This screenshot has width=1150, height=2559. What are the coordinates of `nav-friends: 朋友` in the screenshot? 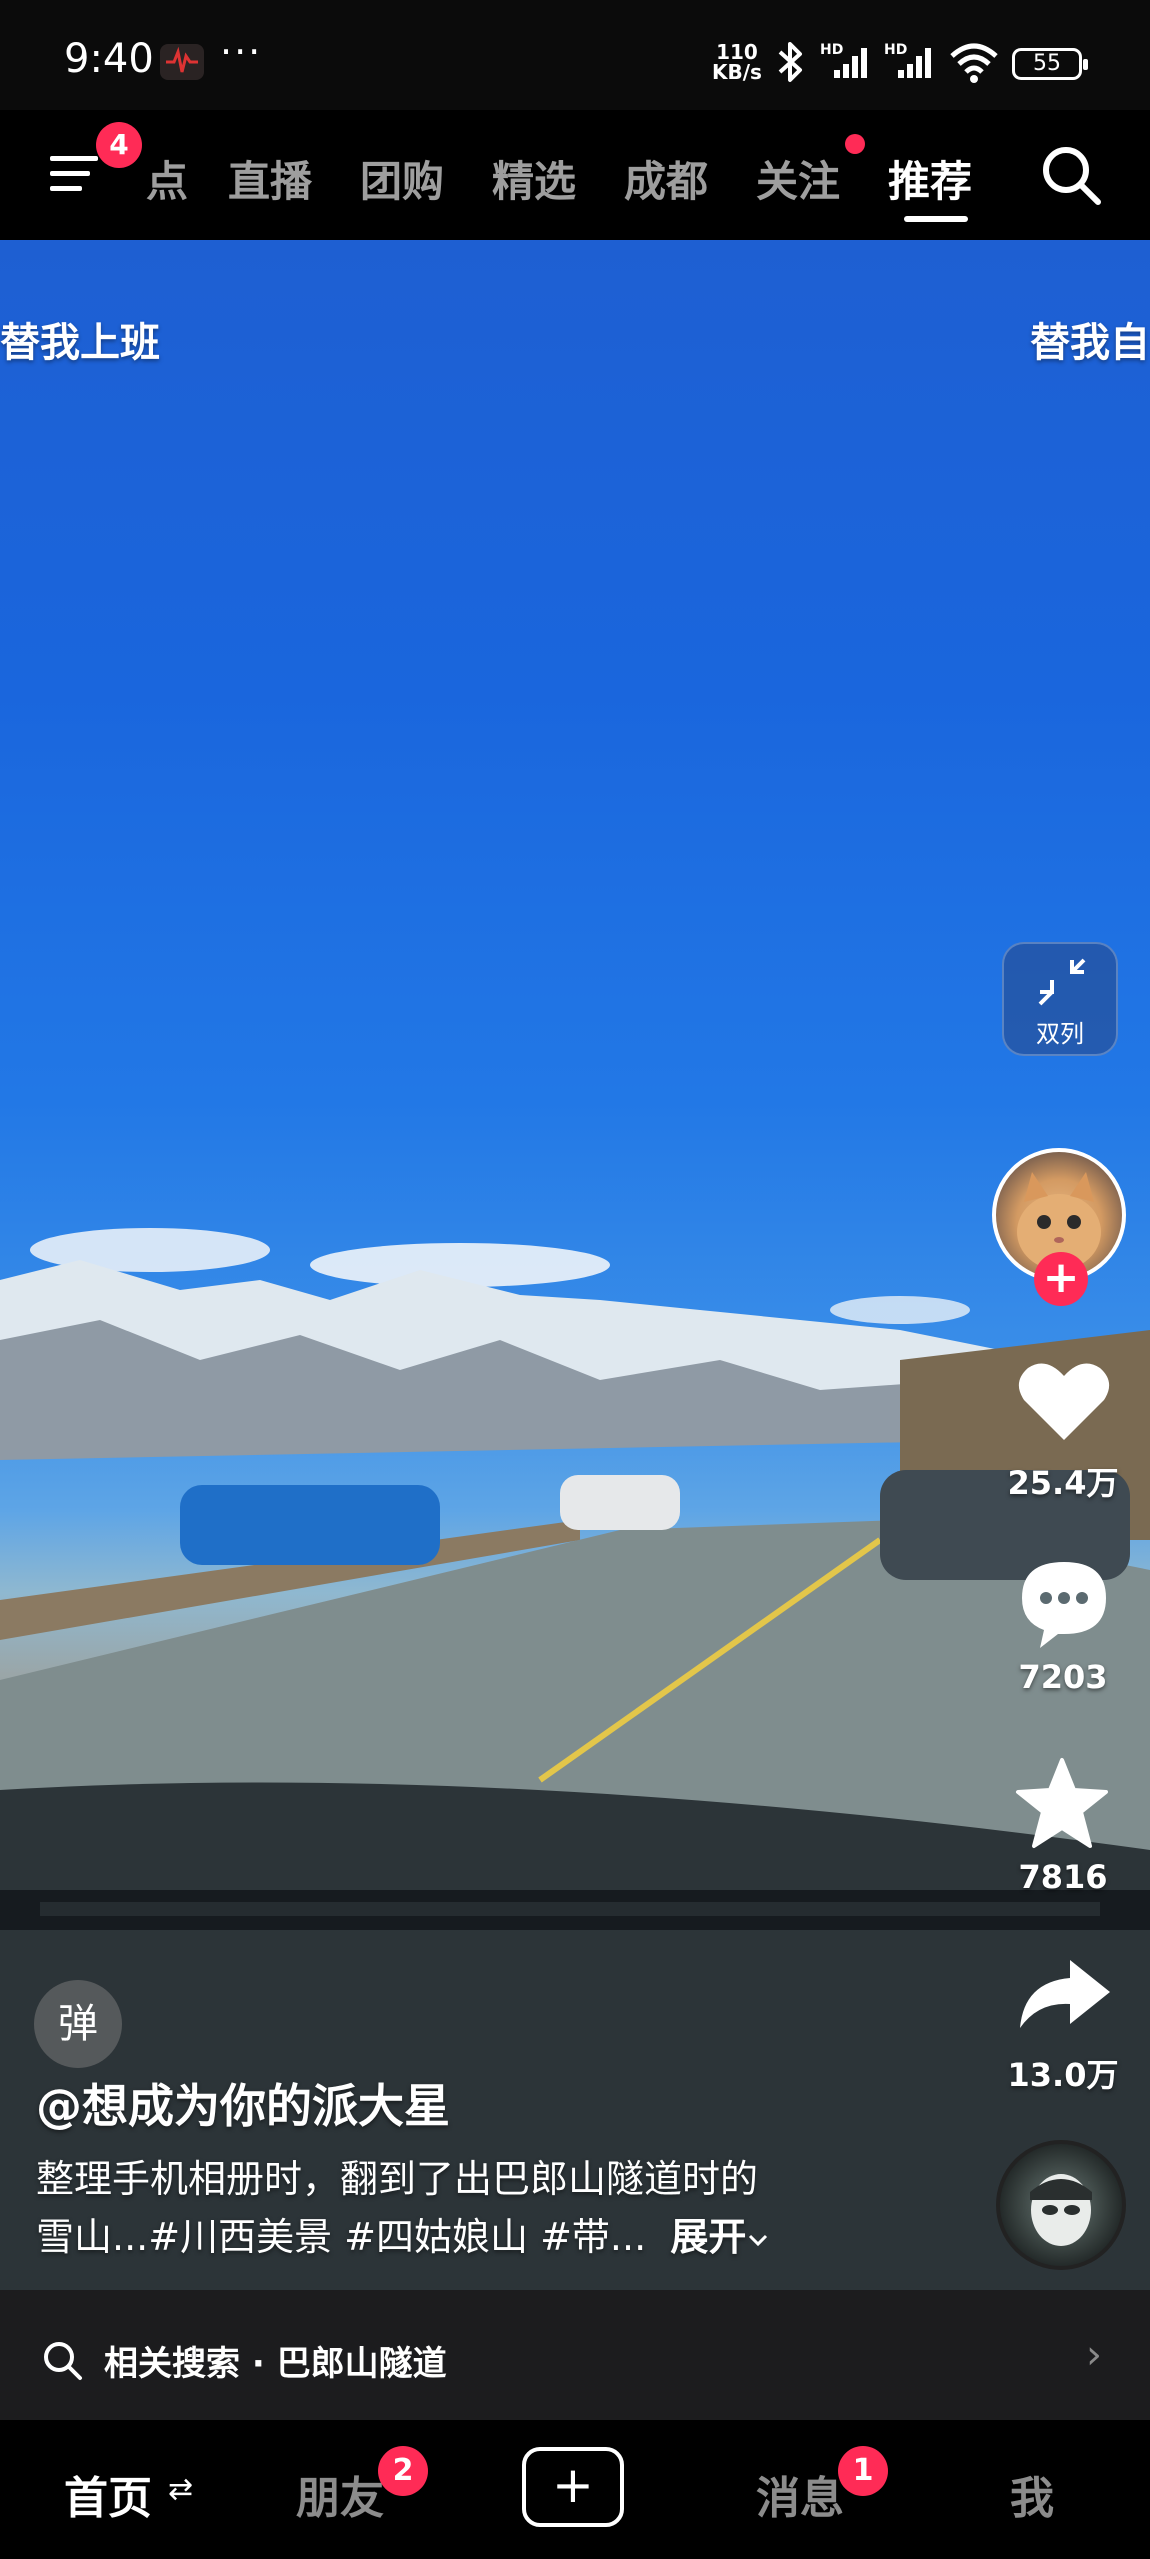 It's located at (340, 2494).